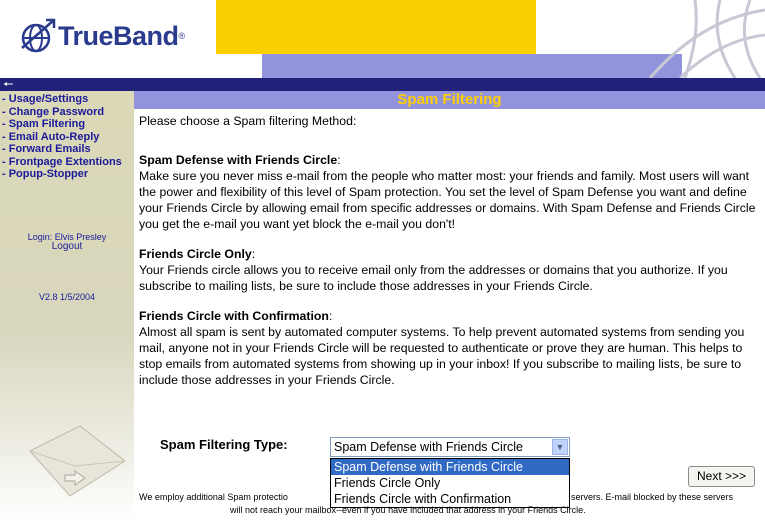  Describe the element at coordinates (452, 316) in the screenshot. I see `section-friends-confirmation: Friends Circle with Confirmation:` at that location.